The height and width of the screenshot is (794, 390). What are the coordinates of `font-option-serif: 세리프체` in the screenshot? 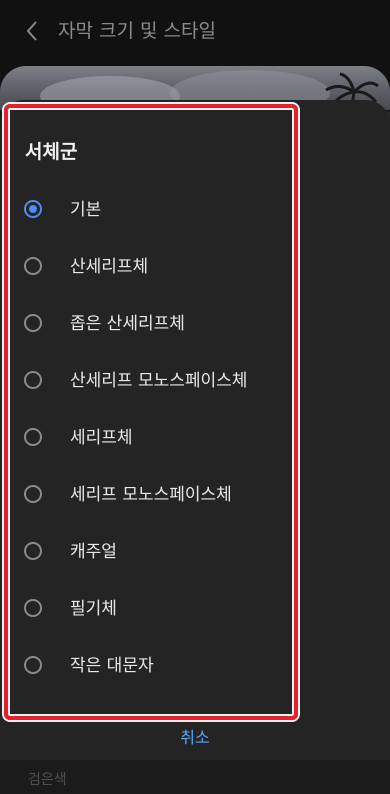 It's located at (145, 438).